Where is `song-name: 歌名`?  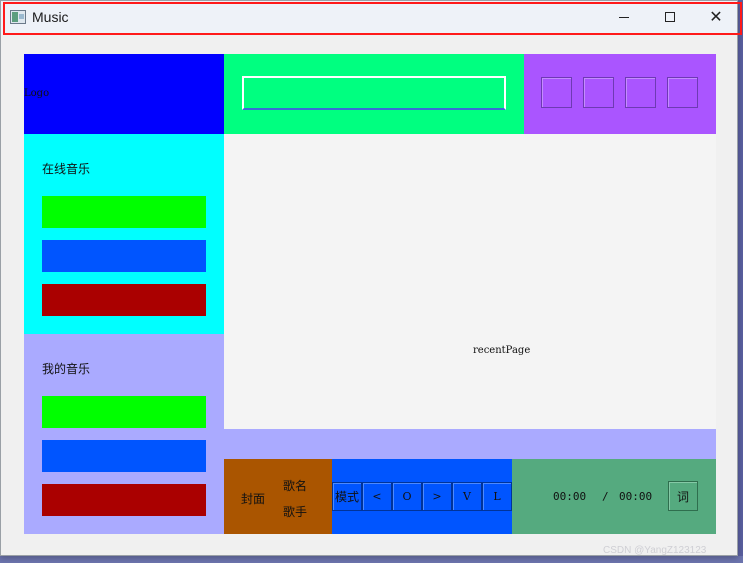
song-name: 歌名 is located at coordinates (295, 486).